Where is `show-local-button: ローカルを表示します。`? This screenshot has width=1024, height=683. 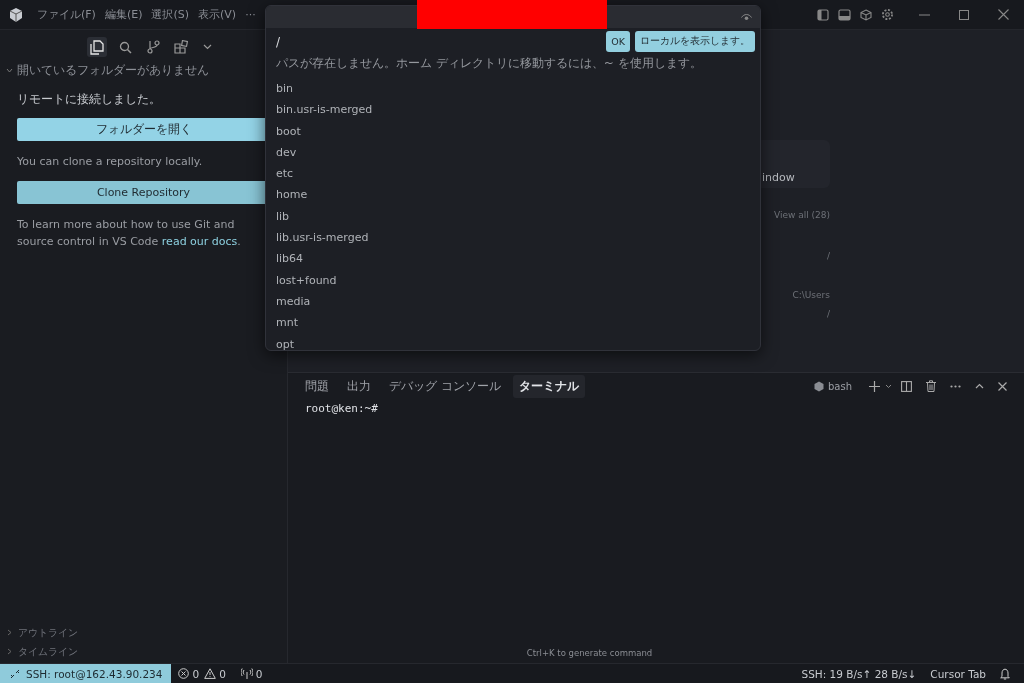
show-local-button: ローカルを表示します。 is located at coordinates (695, 41).